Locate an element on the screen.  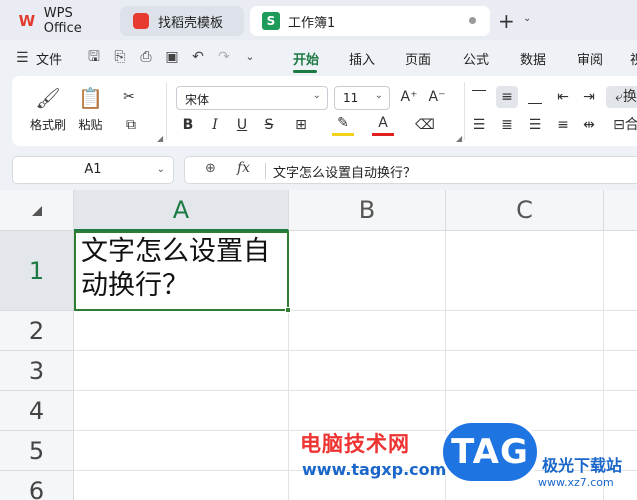
underline-button: U is located at coordinates (242, 125).